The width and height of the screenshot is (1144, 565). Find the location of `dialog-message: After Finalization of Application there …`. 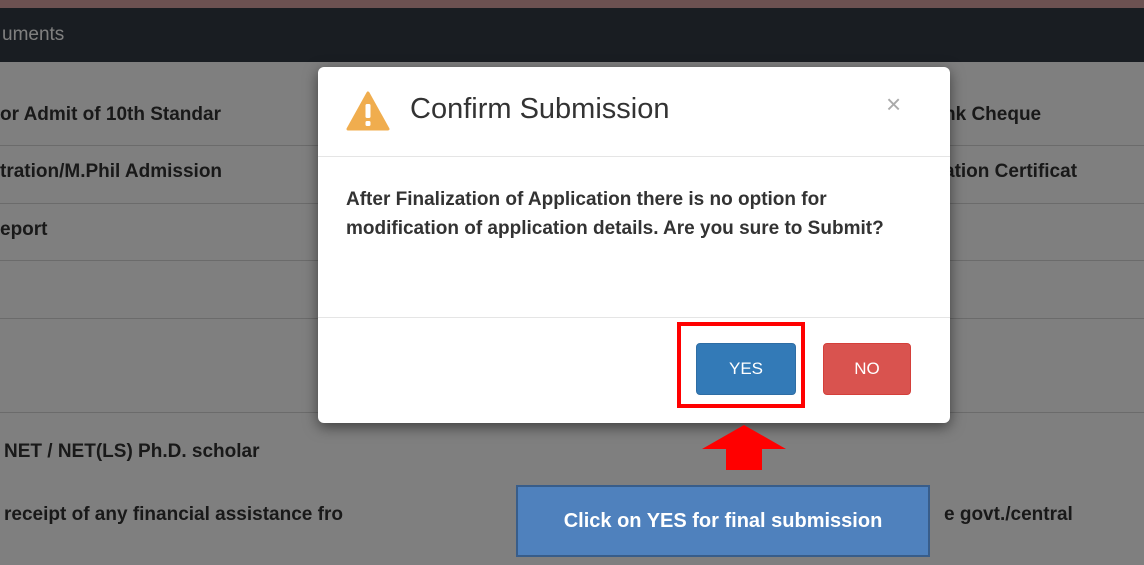

dialog-message: After Finalization of Application there … is located at coordinates (615, 214).